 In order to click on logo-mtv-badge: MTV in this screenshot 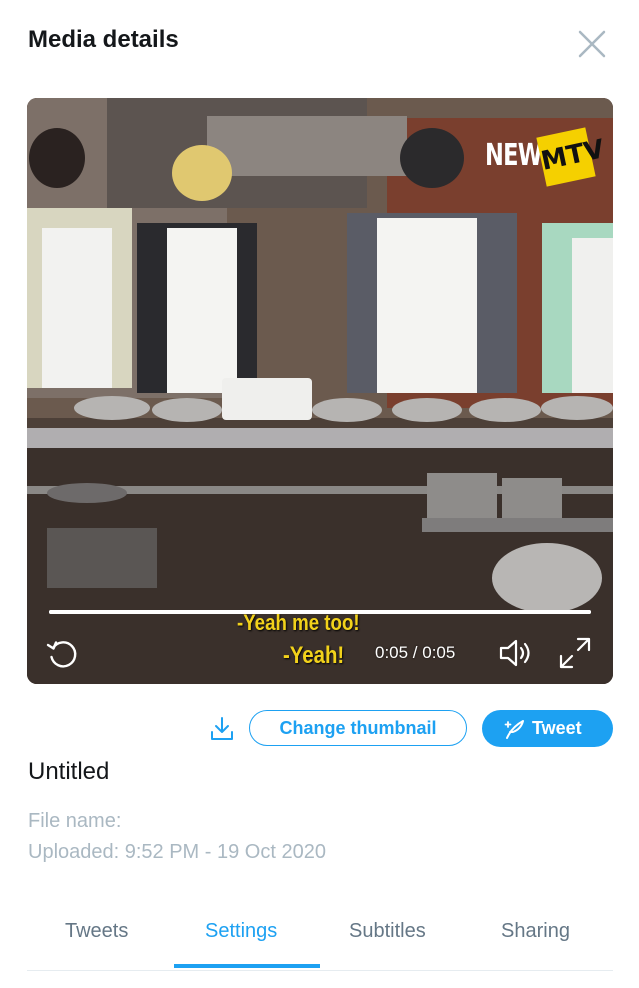, I will do `click(571, 157)`.